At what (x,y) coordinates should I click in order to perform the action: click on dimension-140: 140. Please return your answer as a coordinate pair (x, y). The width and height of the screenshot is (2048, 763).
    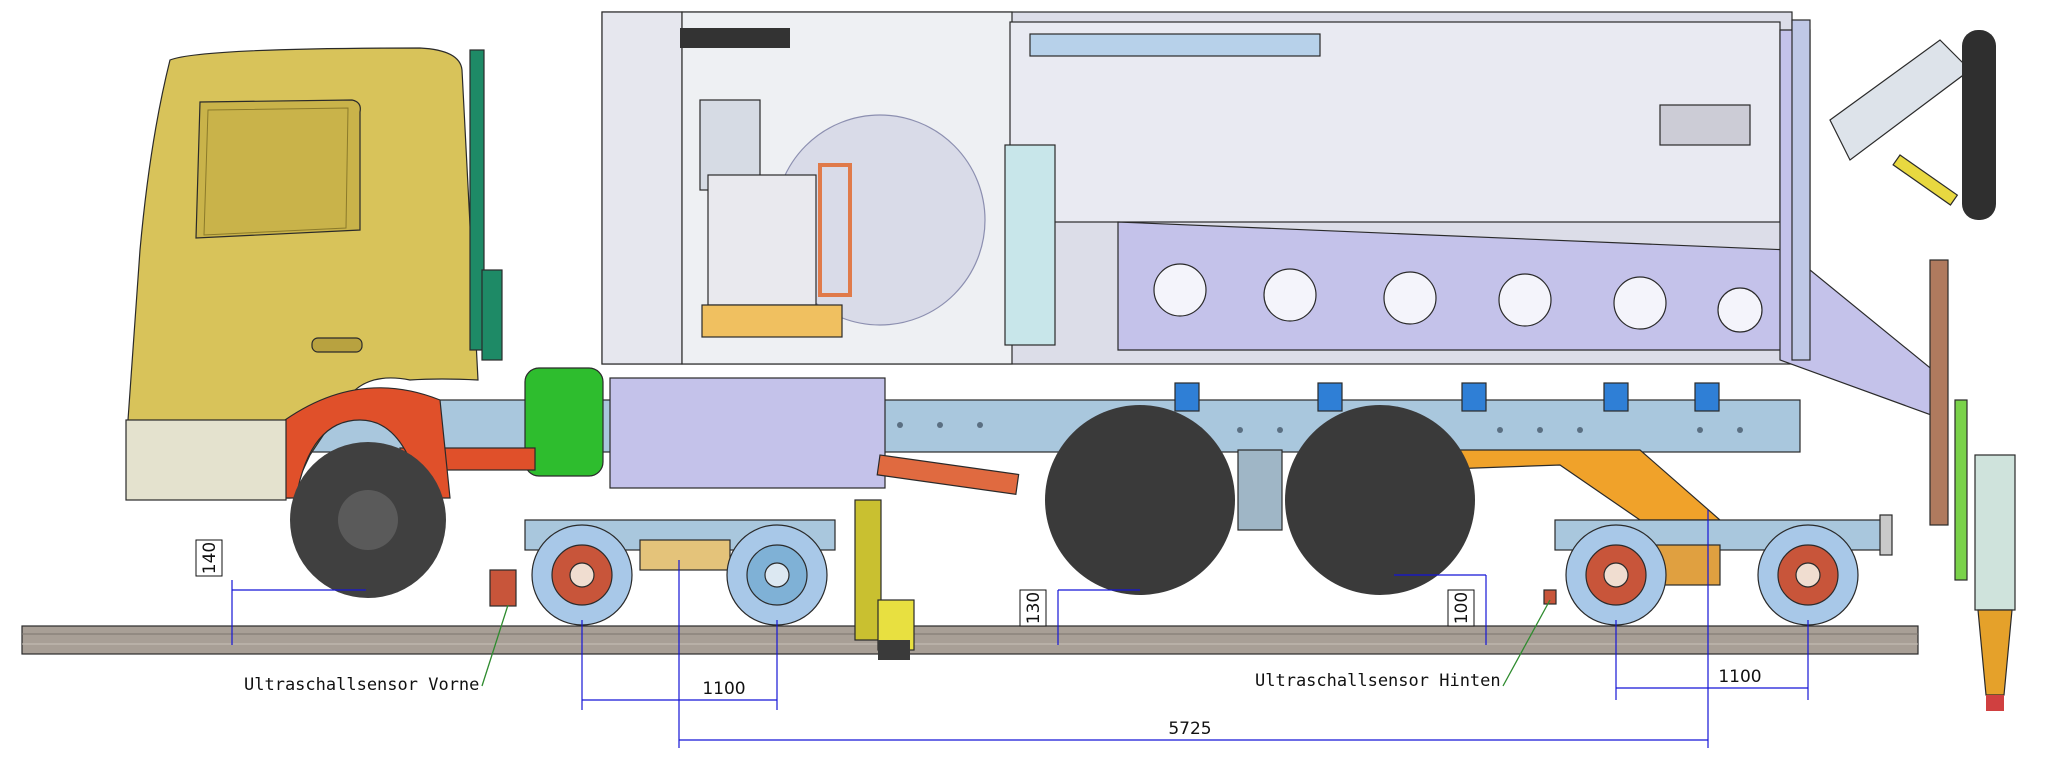
    Looking at the image, I should click on (209, 558).